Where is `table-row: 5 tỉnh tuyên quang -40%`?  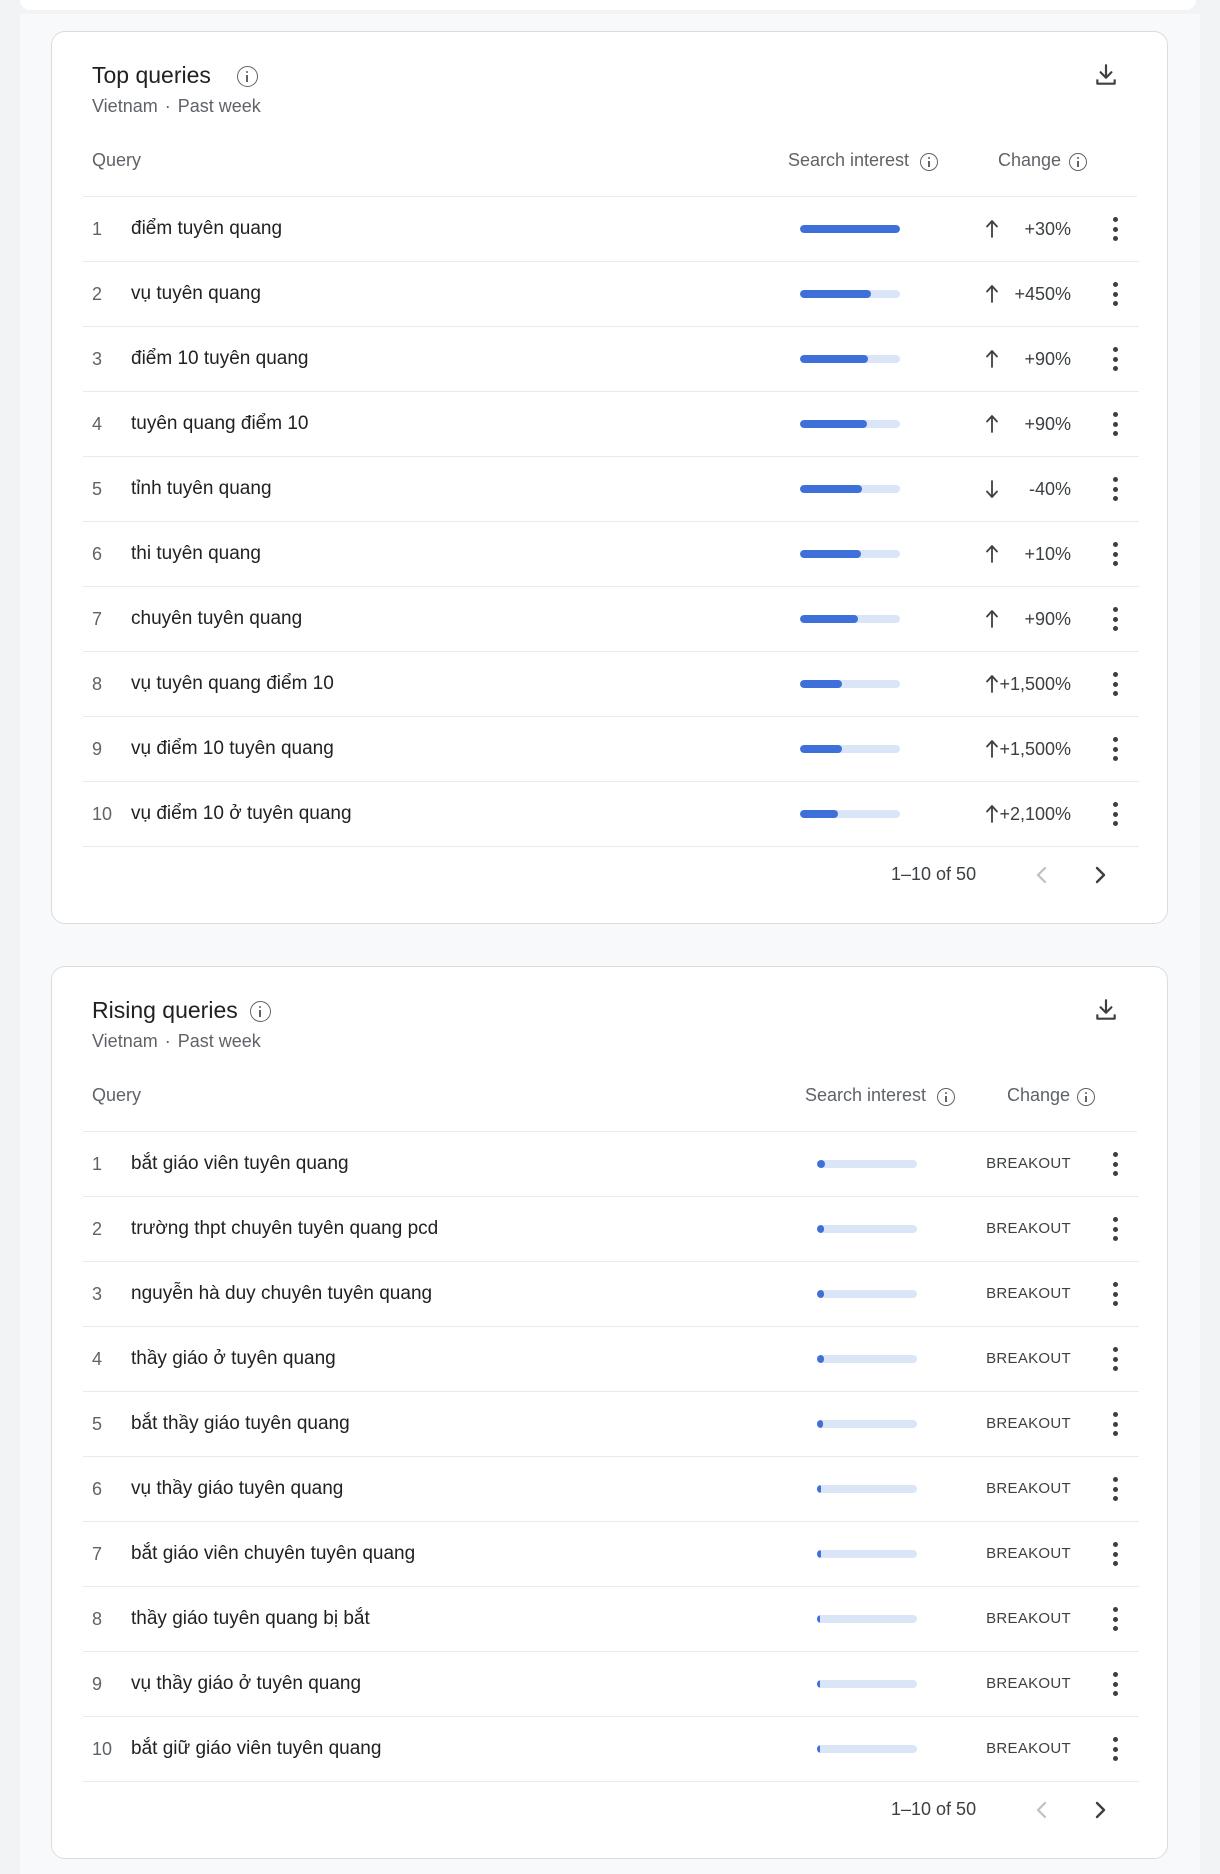
table-row: 5 tỉnh tuyên quang -40% is located at coordinates (611, 489).